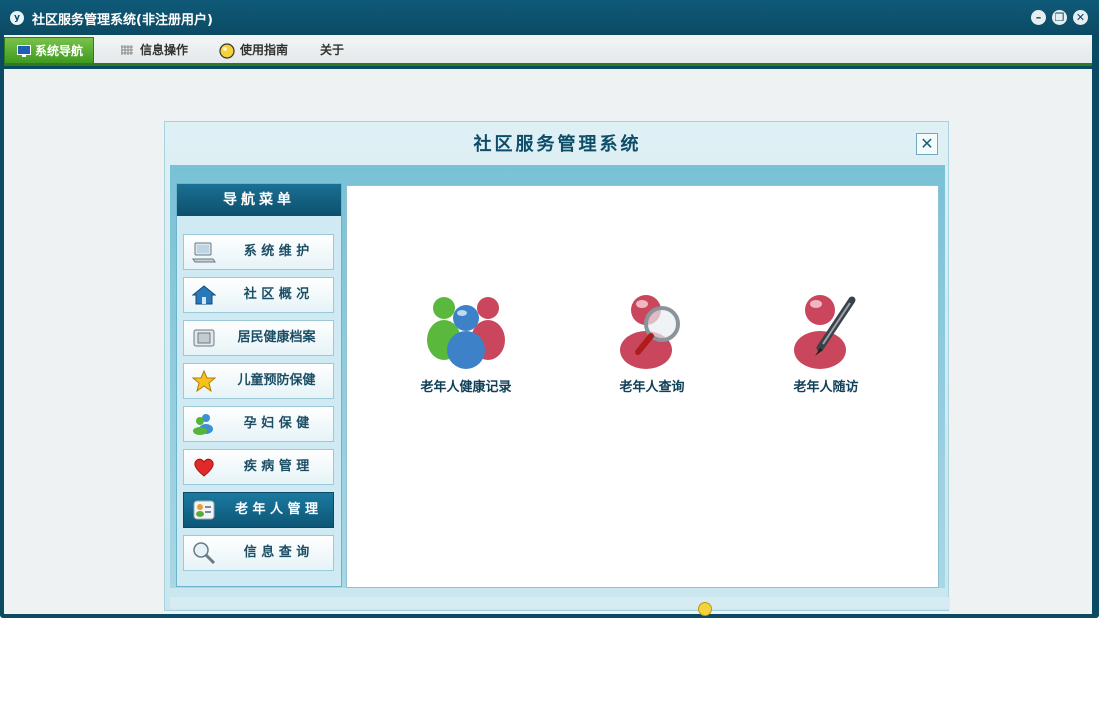  What do you see at coordinates (548, 50) in the screenshot?
I see `menu-bar: 系统导航 信息操作 使用指南 关于` at bounding box center [548, 50].